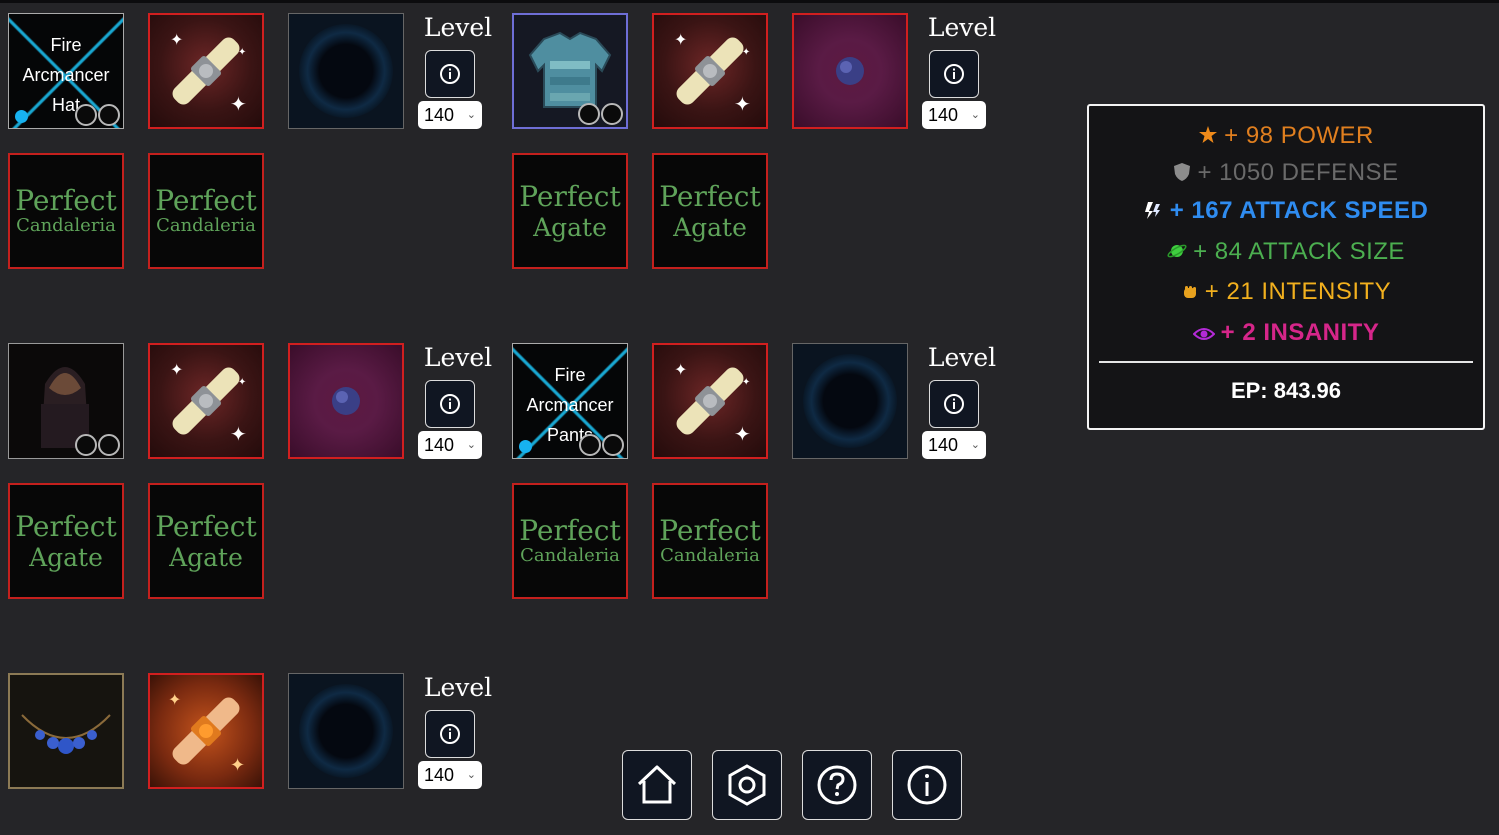  Describe the element at coordinates (1286, 252) in the screenshot. I see `stat-attack-size: + 84 ATTACK SIZE` at that location.